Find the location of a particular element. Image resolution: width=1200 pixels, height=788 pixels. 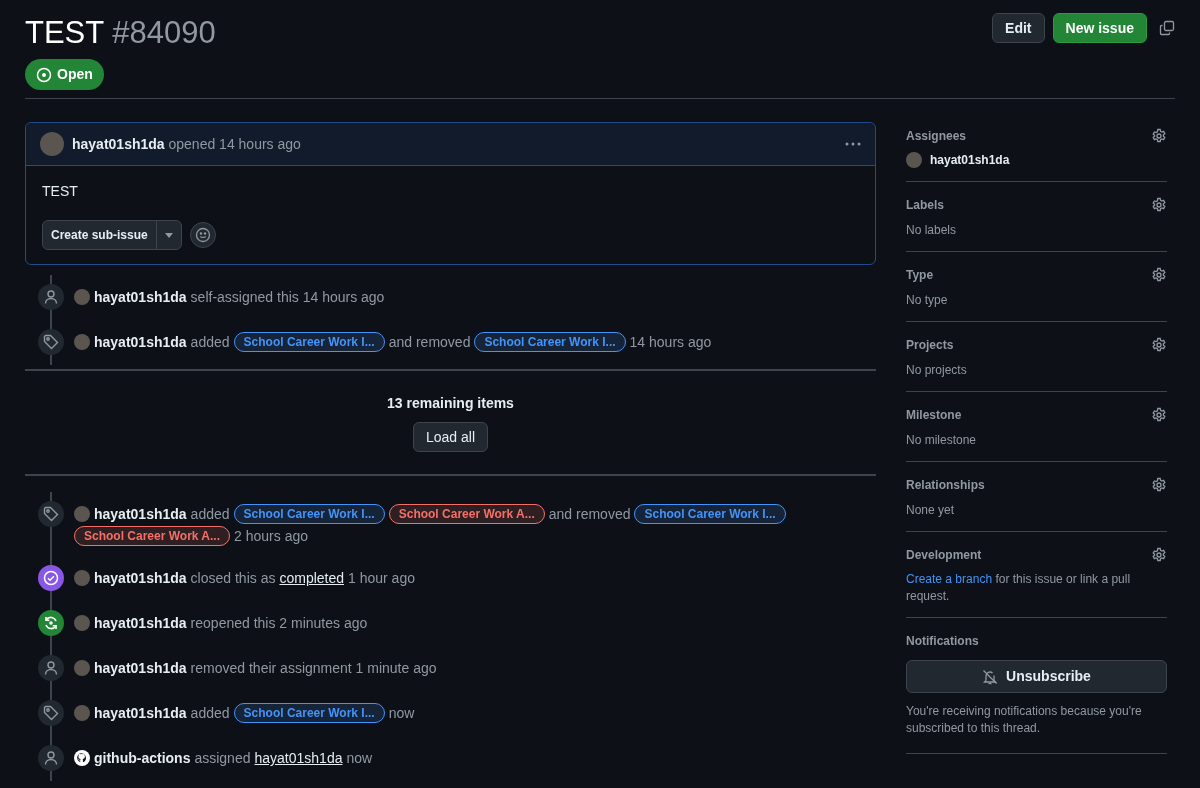

assignee-link: hayat01sh1da is located at coordinates (970, 160).